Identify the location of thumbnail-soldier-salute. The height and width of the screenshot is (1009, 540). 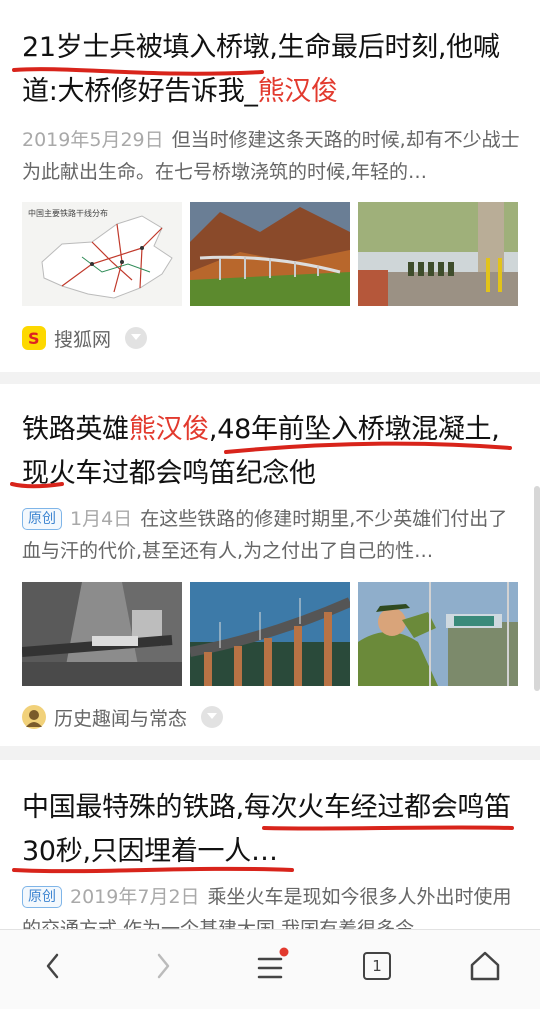
(438, 634).